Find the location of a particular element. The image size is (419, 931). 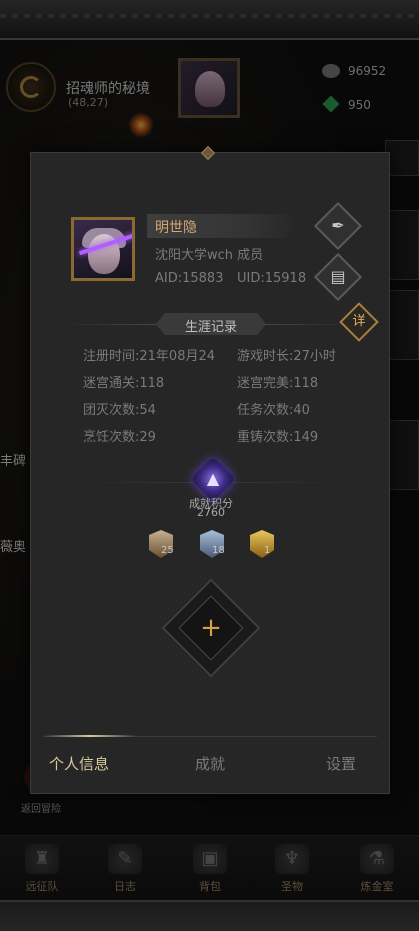

player-name: 明世隐 is located at coordinates (176, 228).